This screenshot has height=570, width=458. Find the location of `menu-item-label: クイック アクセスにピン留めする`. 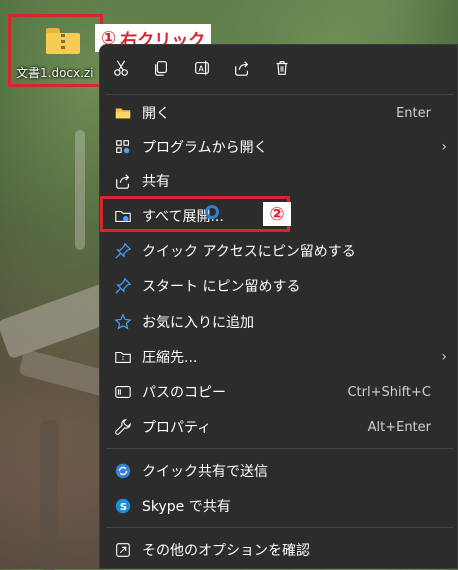

menu-item-label: クイック アクセスにピン留めする is located at coordinates (249, 252).